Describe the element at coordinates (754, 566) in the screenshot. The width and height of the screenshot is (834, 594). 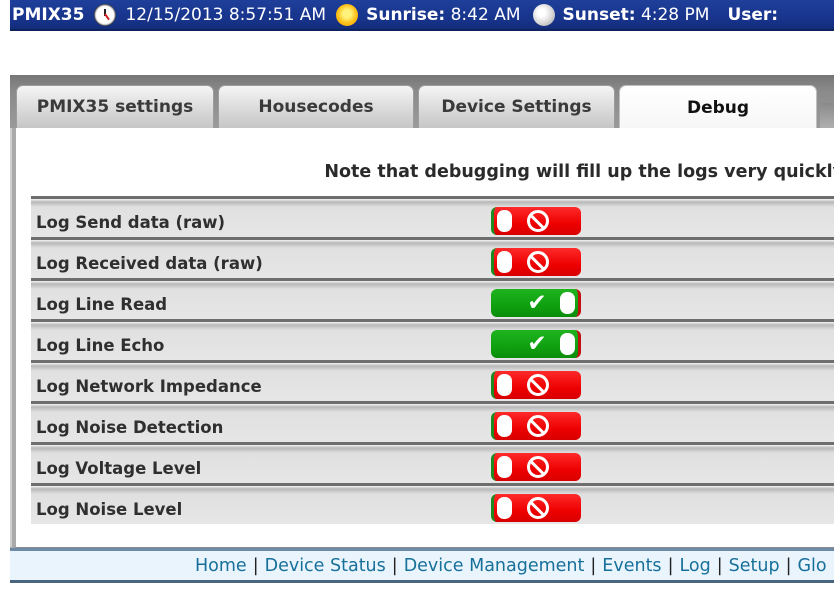
I see `footer-link-setup: Setup` at that location.